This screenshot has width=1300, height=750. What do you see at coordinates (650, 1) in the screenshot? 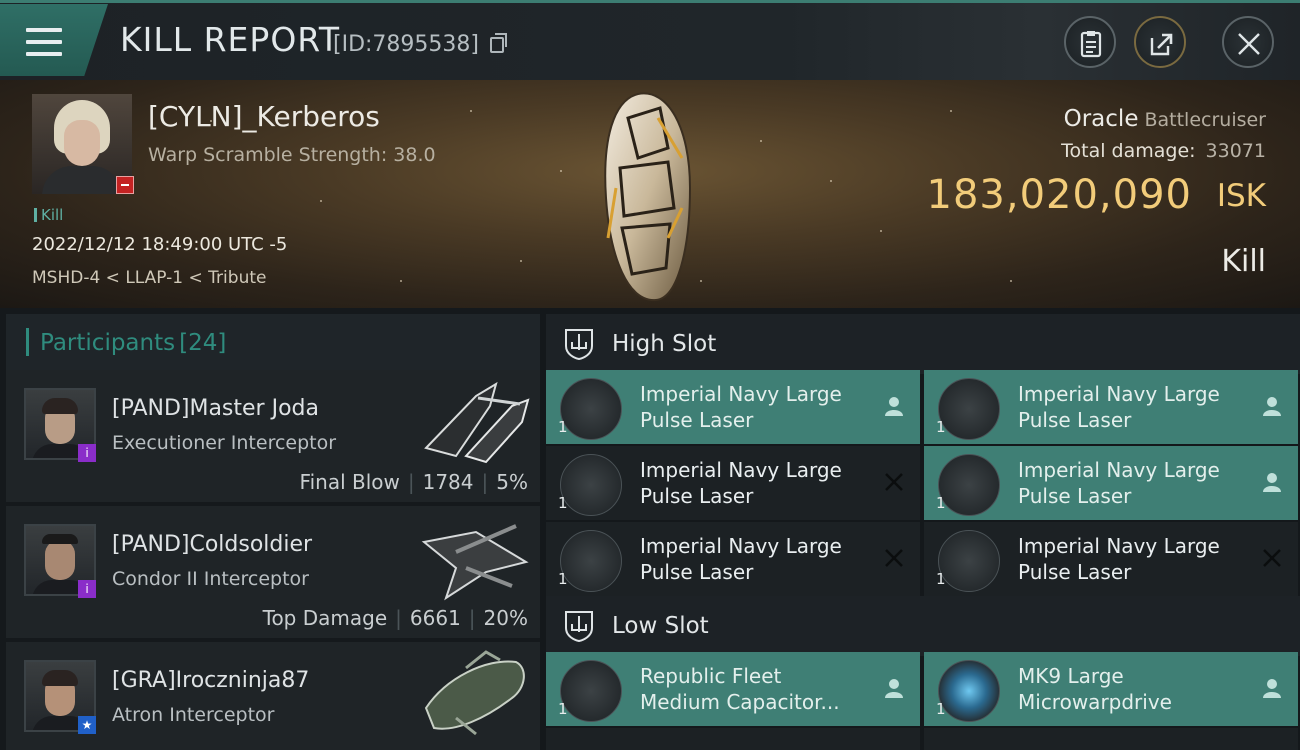
I see `top-accent-line` at bounding box center [650, 1].